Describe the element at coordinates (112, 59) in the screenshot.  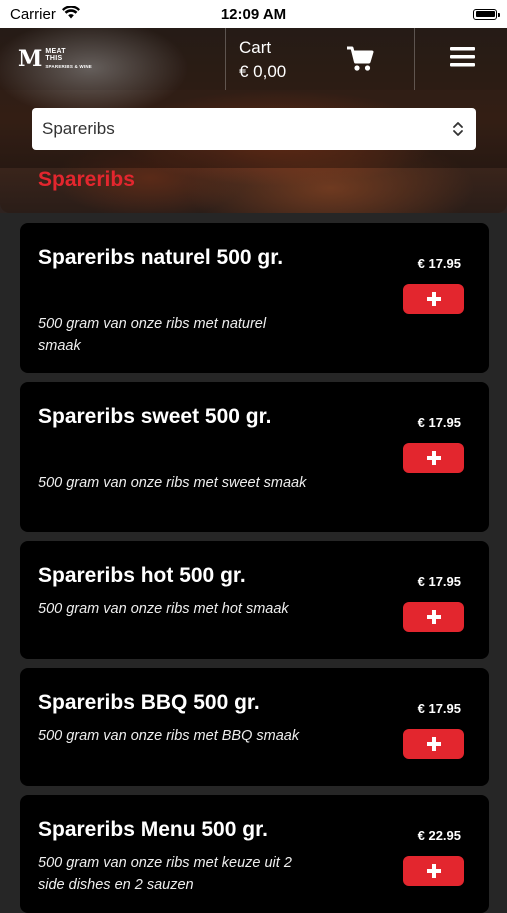
I see `logo-cell: M MEAT THIS SPARERIBS & WINE` at that location.